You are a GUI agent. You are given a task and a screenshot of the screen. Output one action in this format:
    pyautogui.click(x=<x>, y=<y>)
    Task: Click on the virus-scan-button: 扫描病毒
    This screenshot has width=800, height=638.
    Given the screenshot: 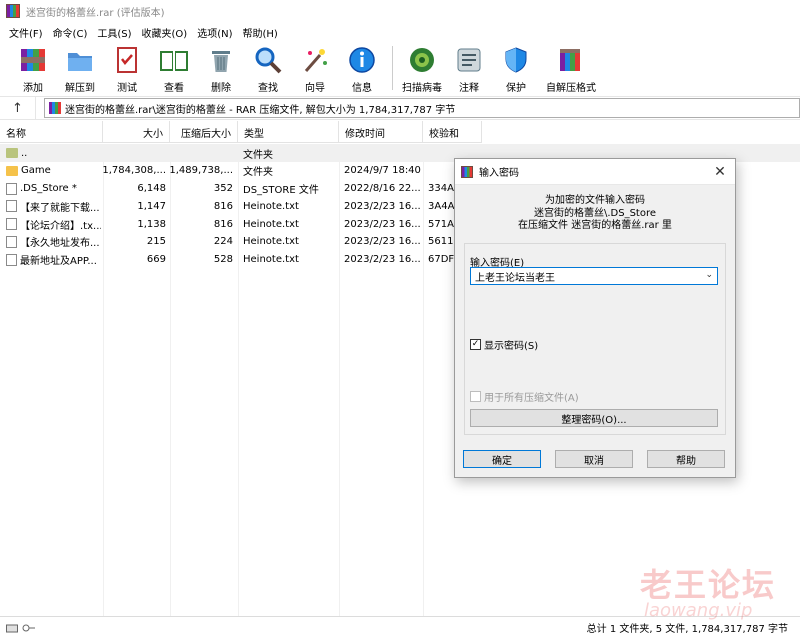 What is the action you would take?
    pyautogui.click(x=422, y=68)
    